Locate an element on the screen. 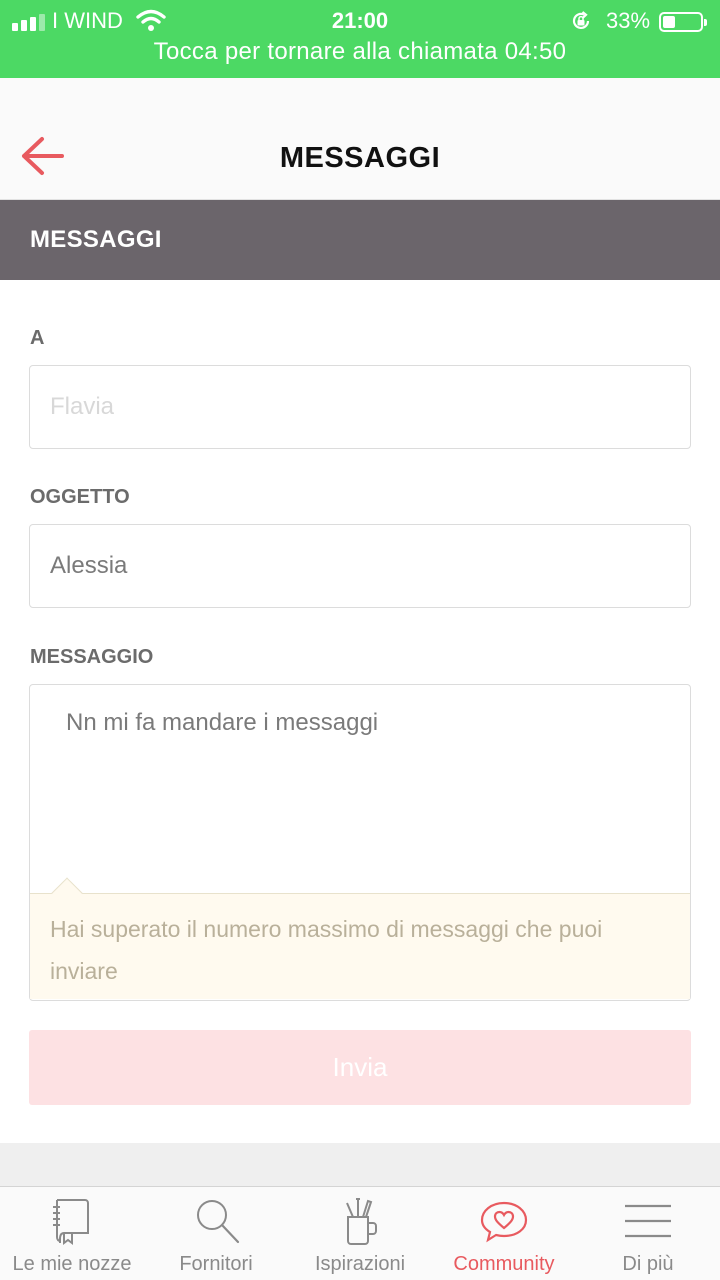  message-label: MESSAGGIO is located at coordinates (92, 657).